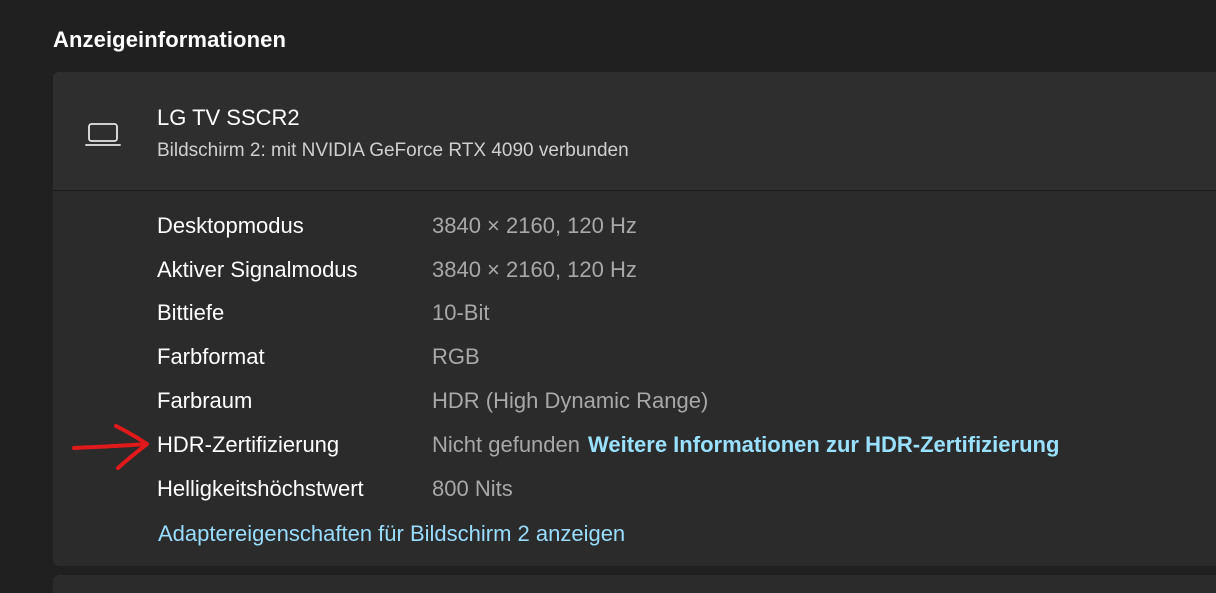 This screenshot has width=1216, height=593. What do you see at coordinates (103, 134) in the screenshot?
I see `laptop-icon` at bounding box center [103, 134].